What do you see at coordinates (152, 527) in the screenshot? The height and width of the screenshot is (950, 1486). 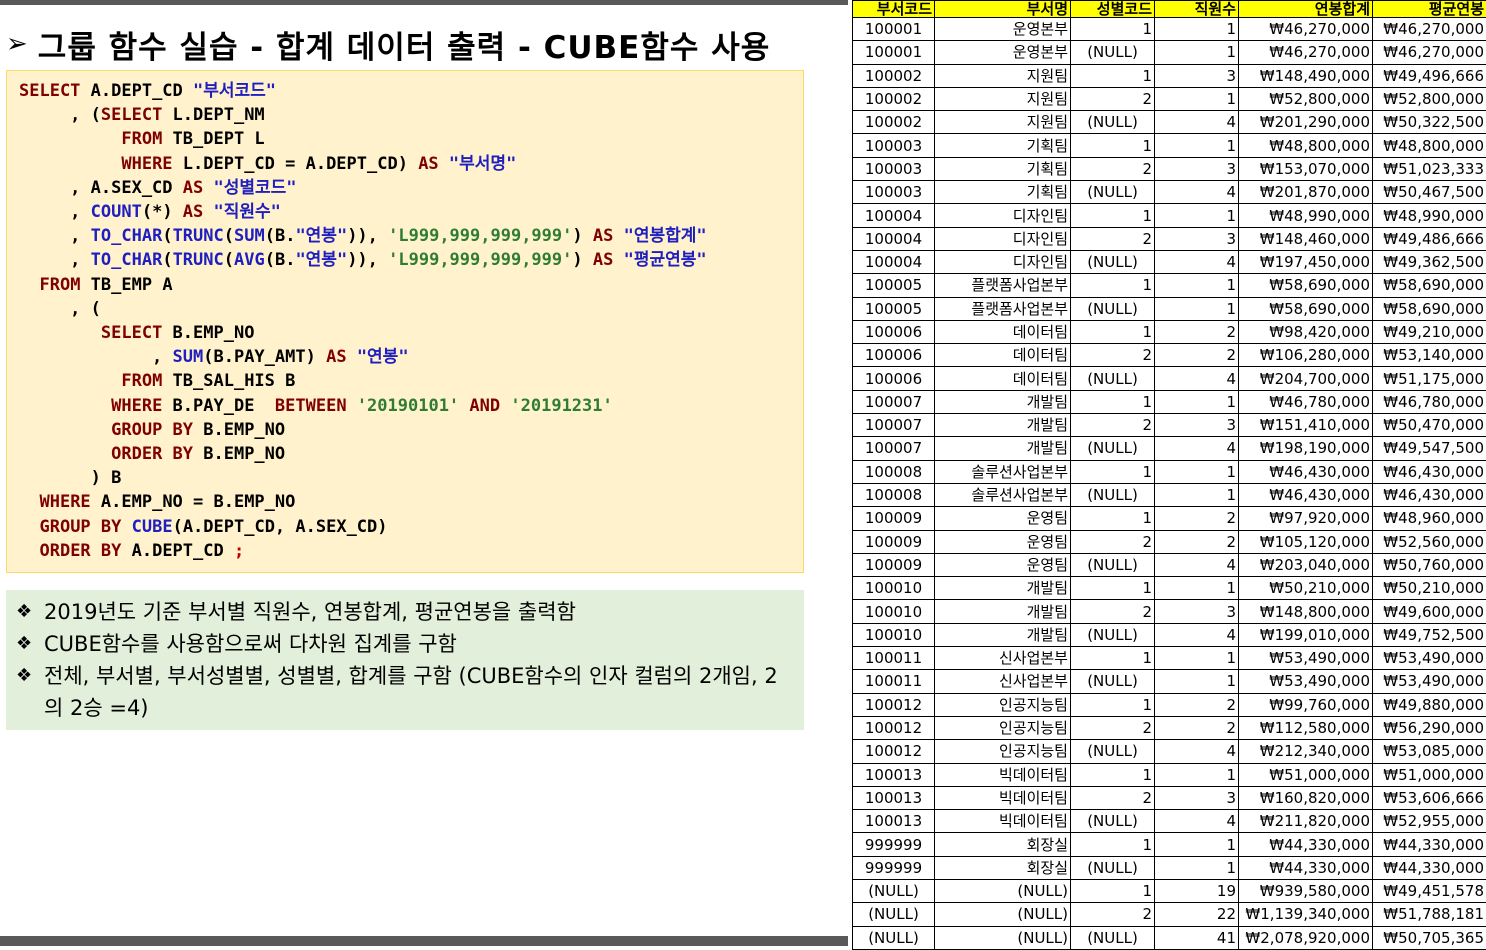 I see `code-function: CUBE` at bounding box center [152, 527].